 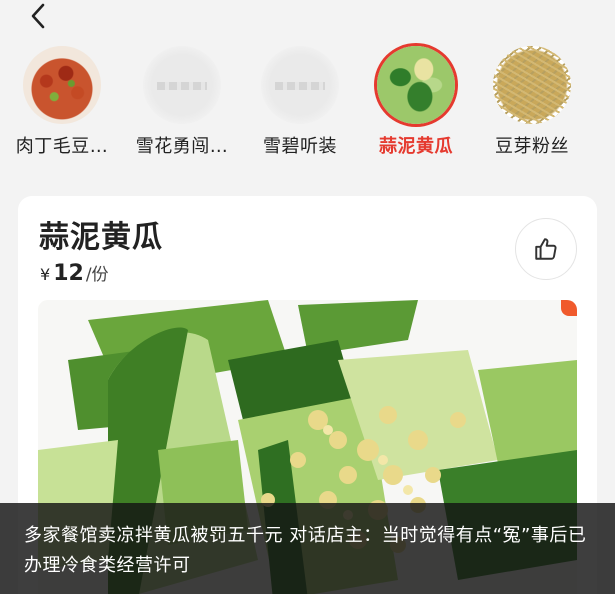 I want to click on category-item-4: 豆芽粉丝, so click(x=532, y=102).